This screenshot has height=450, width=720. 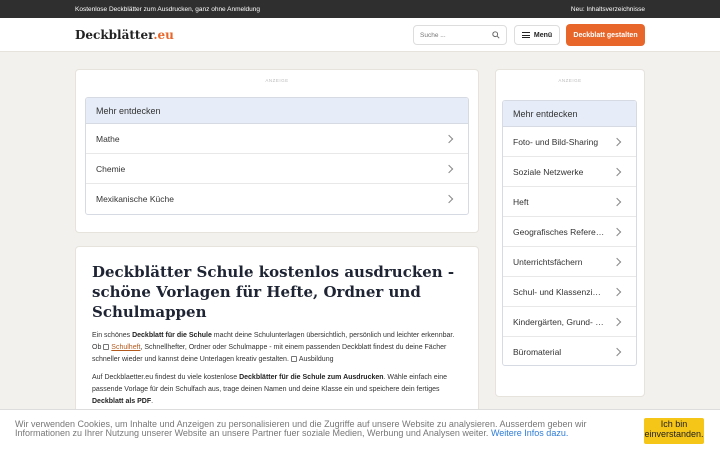 I want to click on discover-item: Mexikanische Küche, so click(x=277, y=199).